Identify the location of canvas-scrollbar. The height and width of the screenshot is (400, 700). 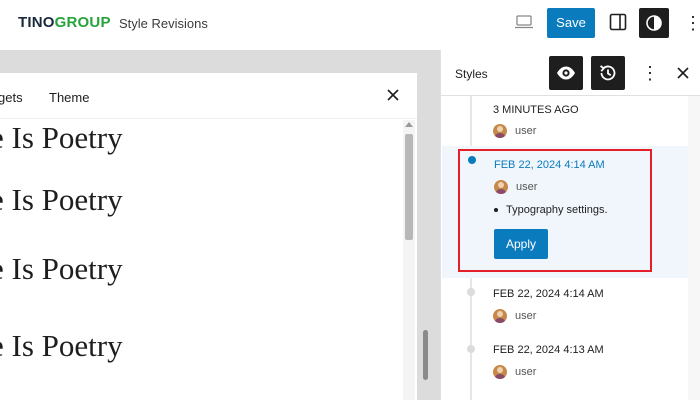
(425, 355).